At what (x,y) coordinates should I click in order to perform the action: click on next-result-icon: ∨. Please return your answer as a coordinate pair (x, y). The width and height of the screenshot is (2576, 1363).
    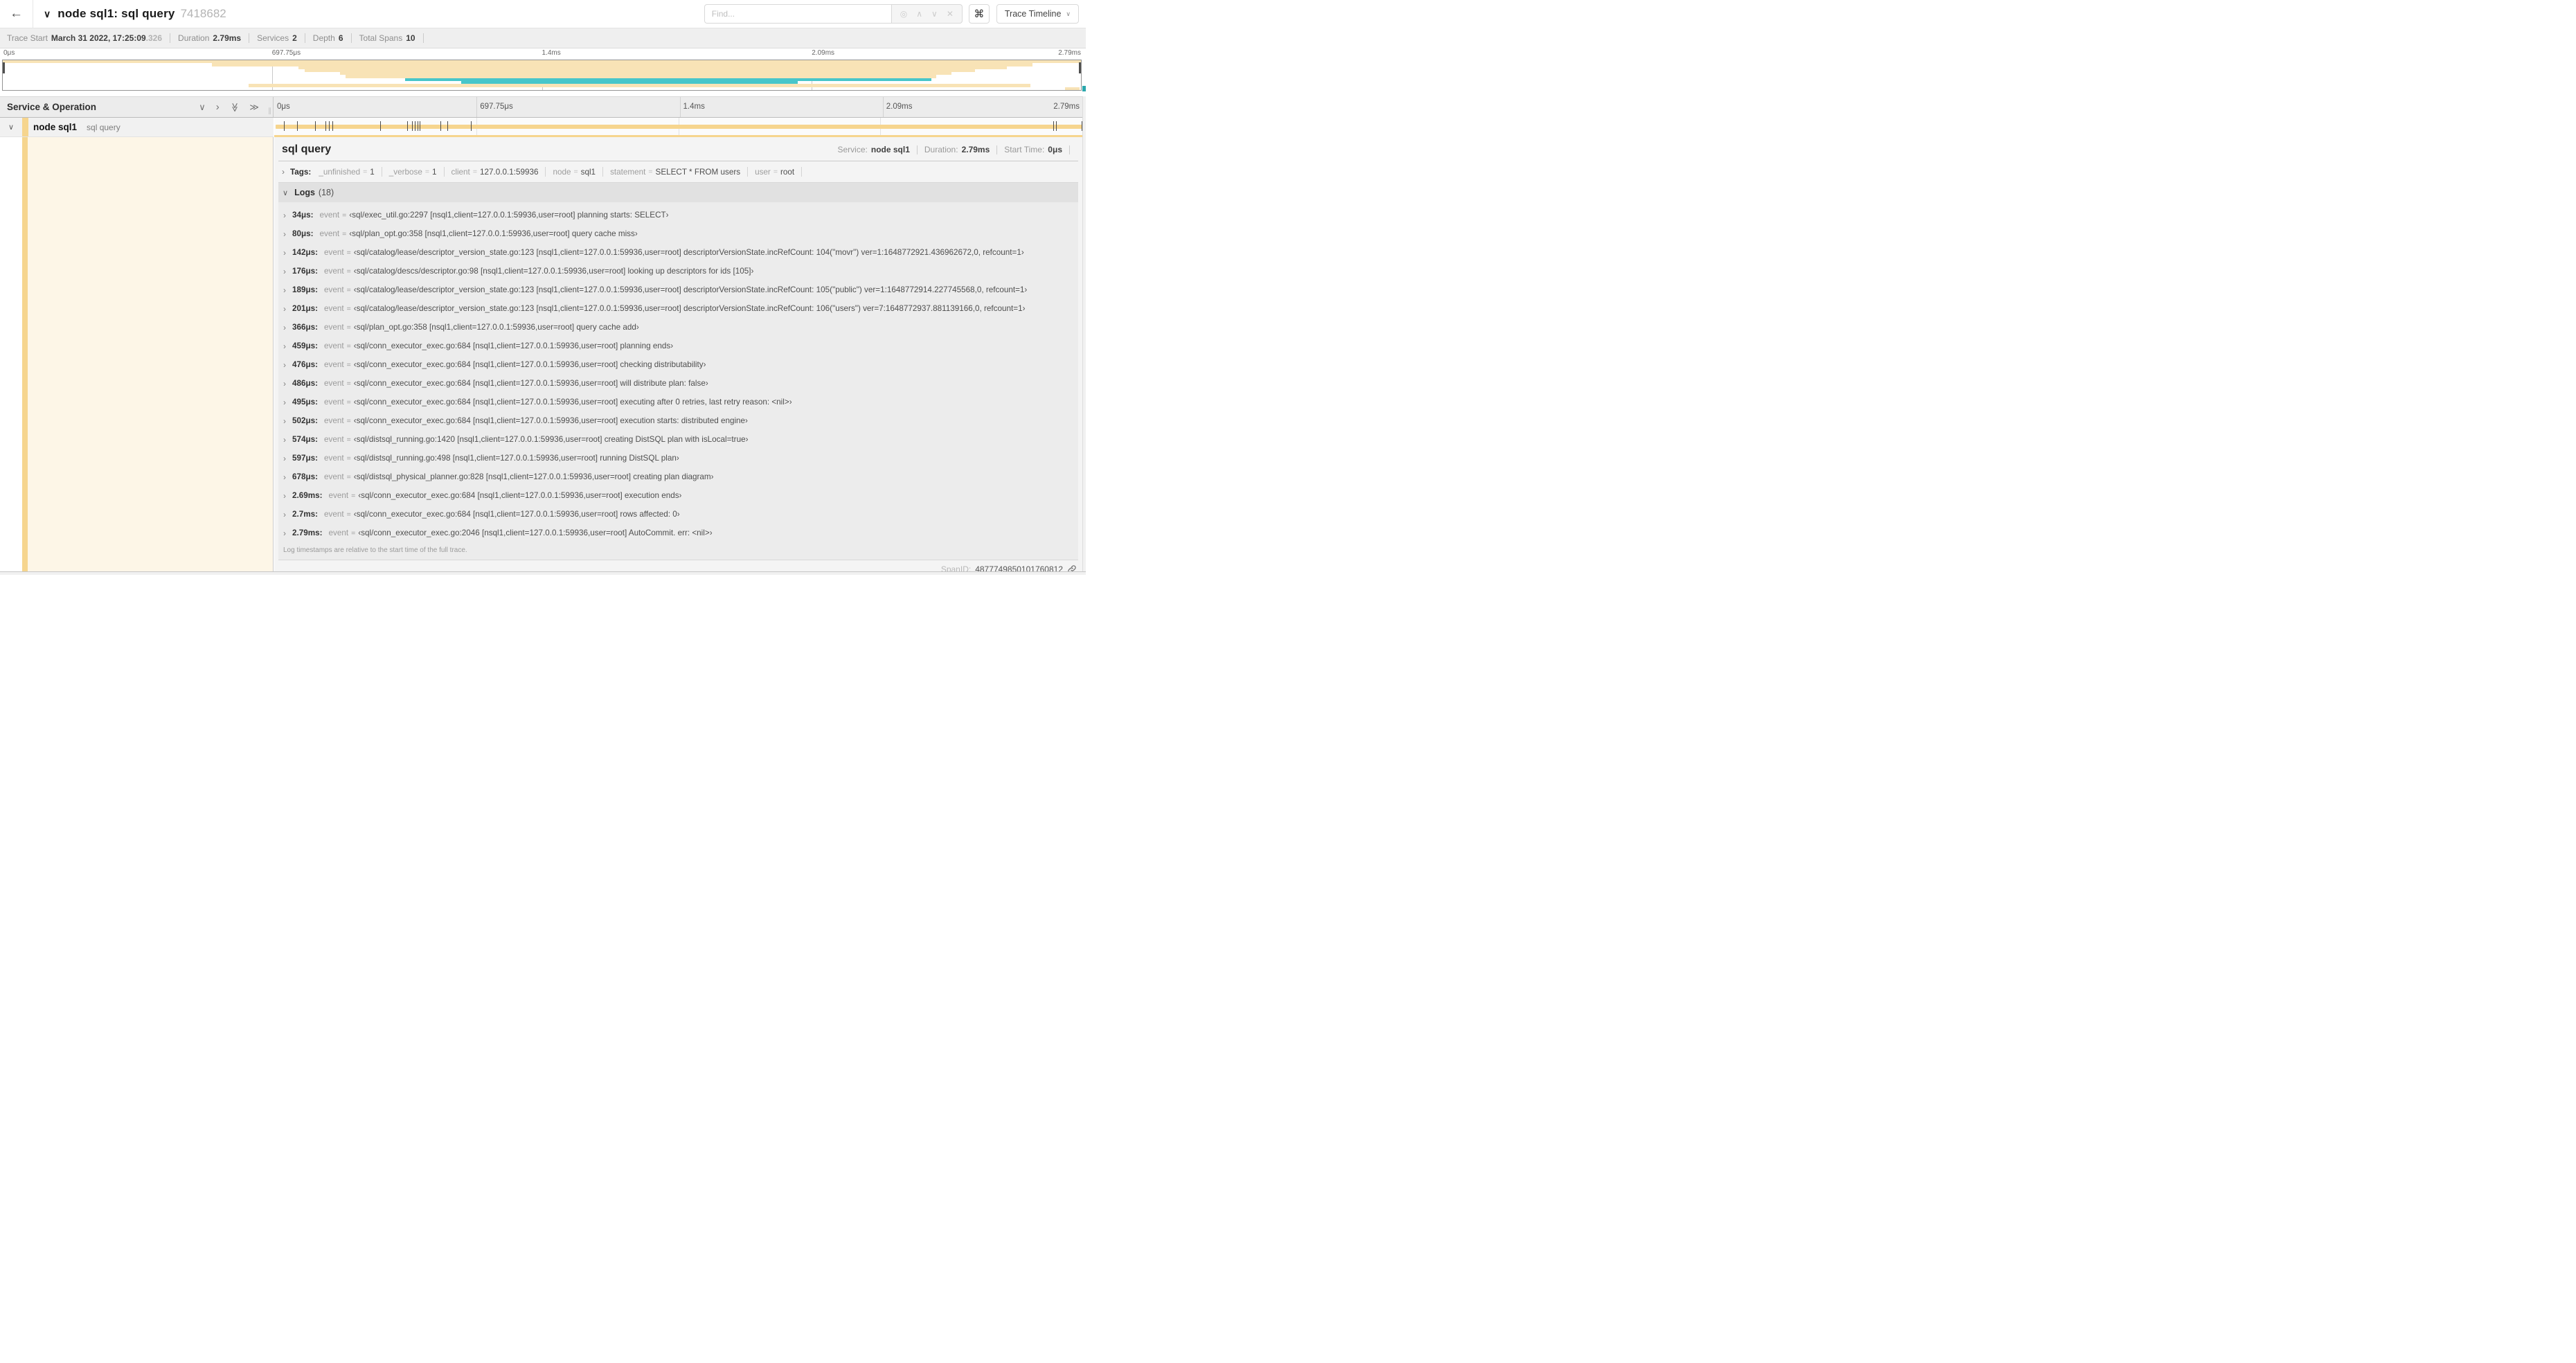
    Looking at the image, I should click on (935, 14).